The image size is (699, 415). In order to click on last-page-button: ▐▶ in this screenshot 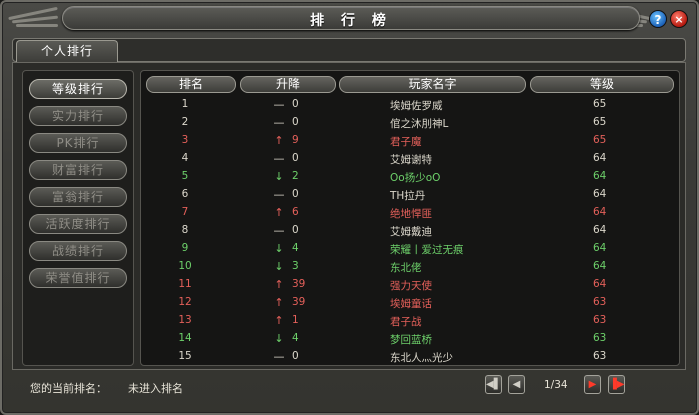, I will do `click(616, 384)`.